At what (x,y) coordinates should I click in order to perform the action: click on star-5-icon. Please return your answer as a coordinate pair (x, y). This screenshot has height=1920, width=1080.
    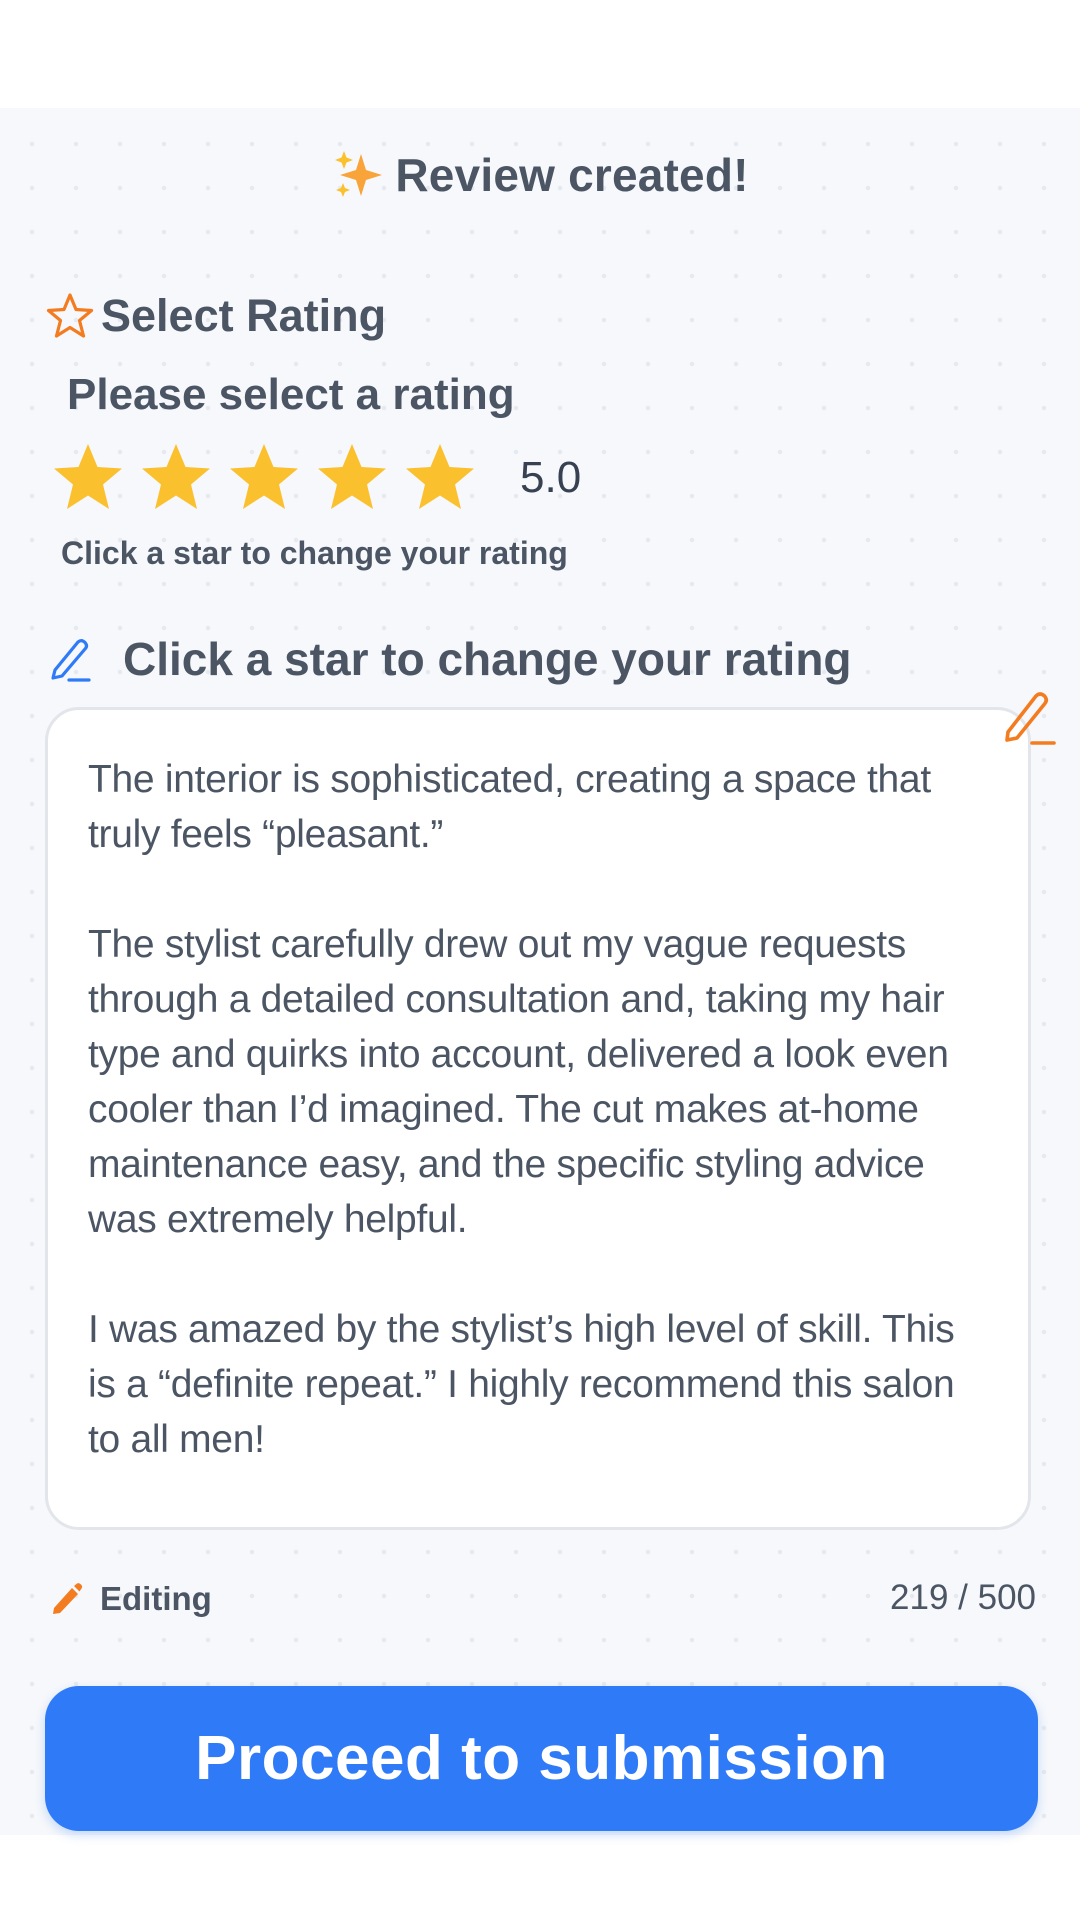
    Looking at the image, I should click on (440, 478).